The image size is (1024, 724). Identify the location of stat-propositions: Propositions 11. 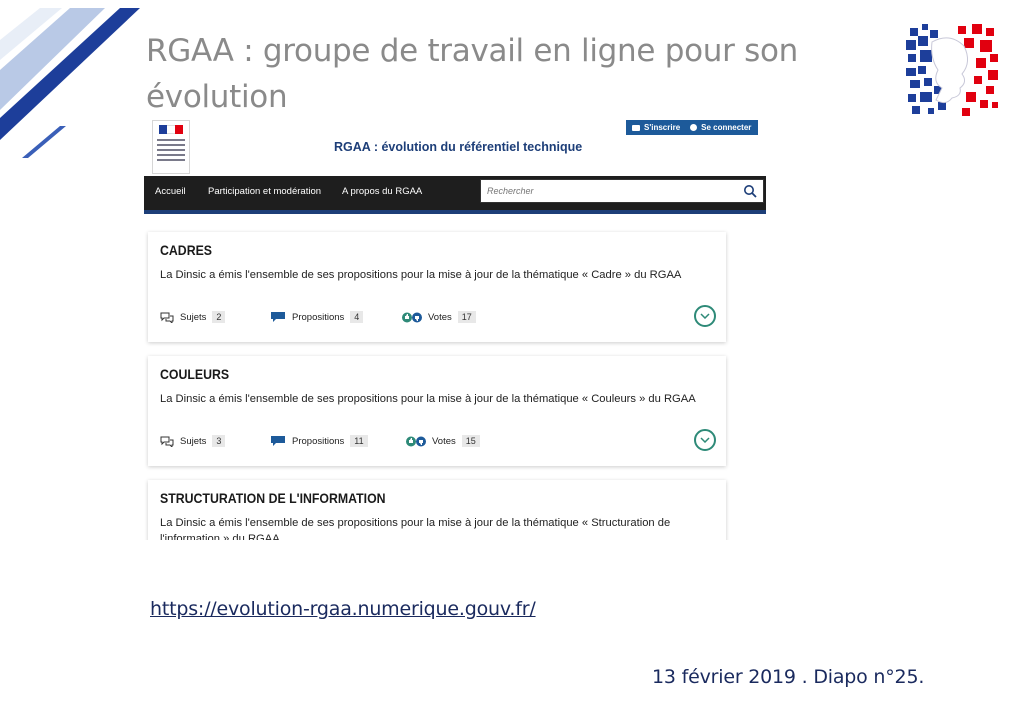
(319, 441).